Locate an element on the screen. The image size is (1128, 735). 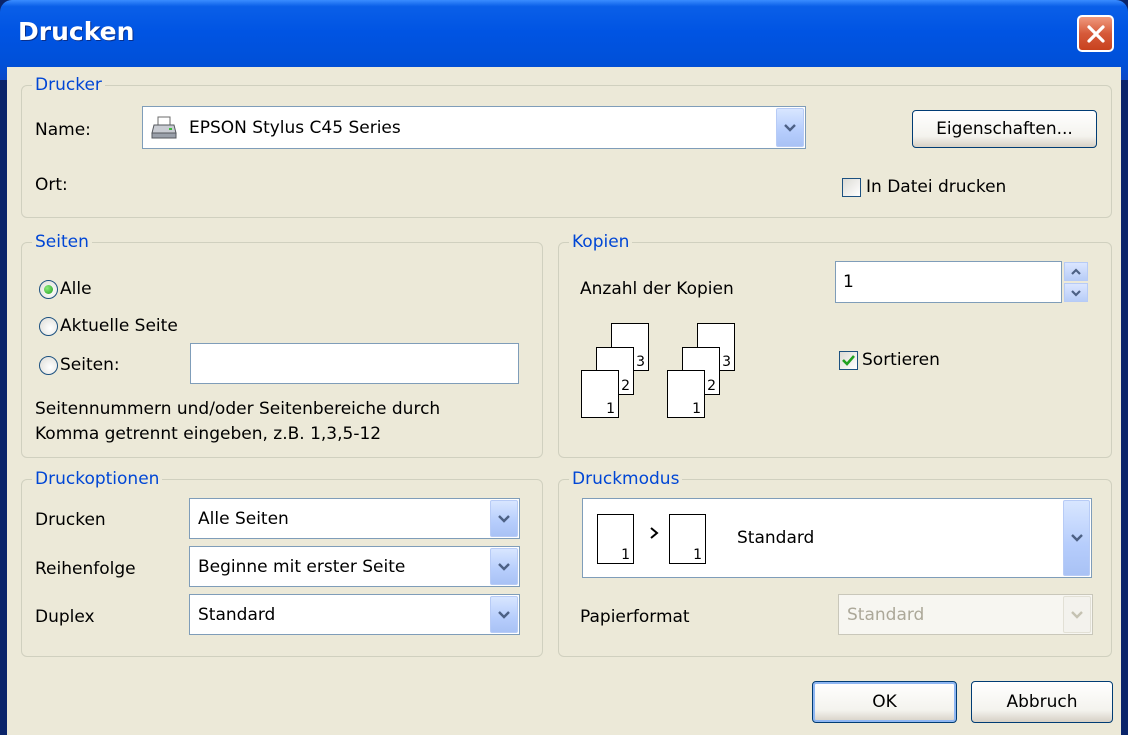
radio-current-page is located at coordinates (48, 326).